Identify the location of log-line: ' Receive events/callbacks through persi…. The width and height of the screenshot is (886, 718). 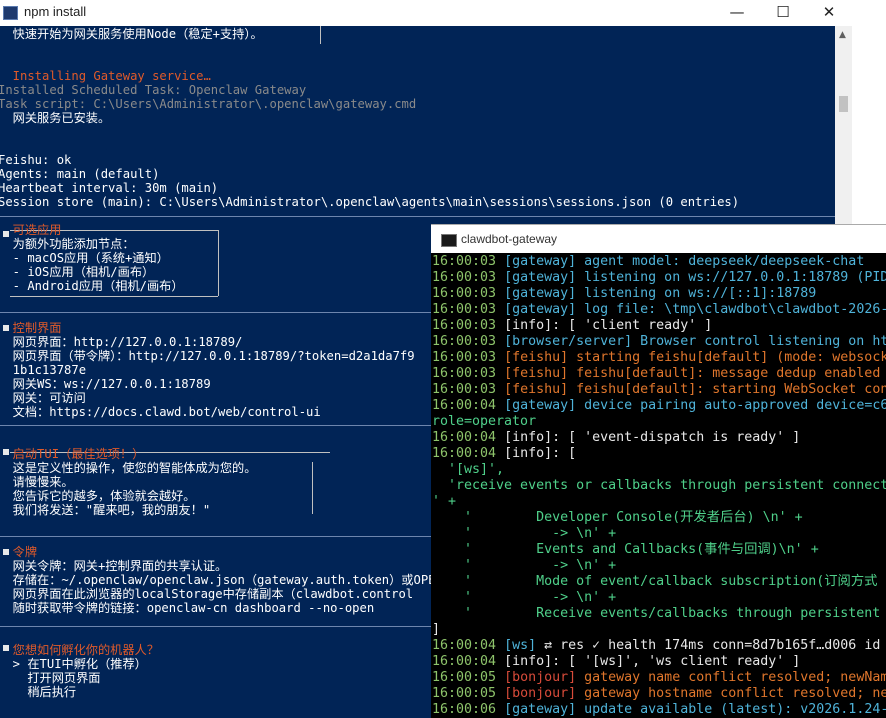
(659, 614).